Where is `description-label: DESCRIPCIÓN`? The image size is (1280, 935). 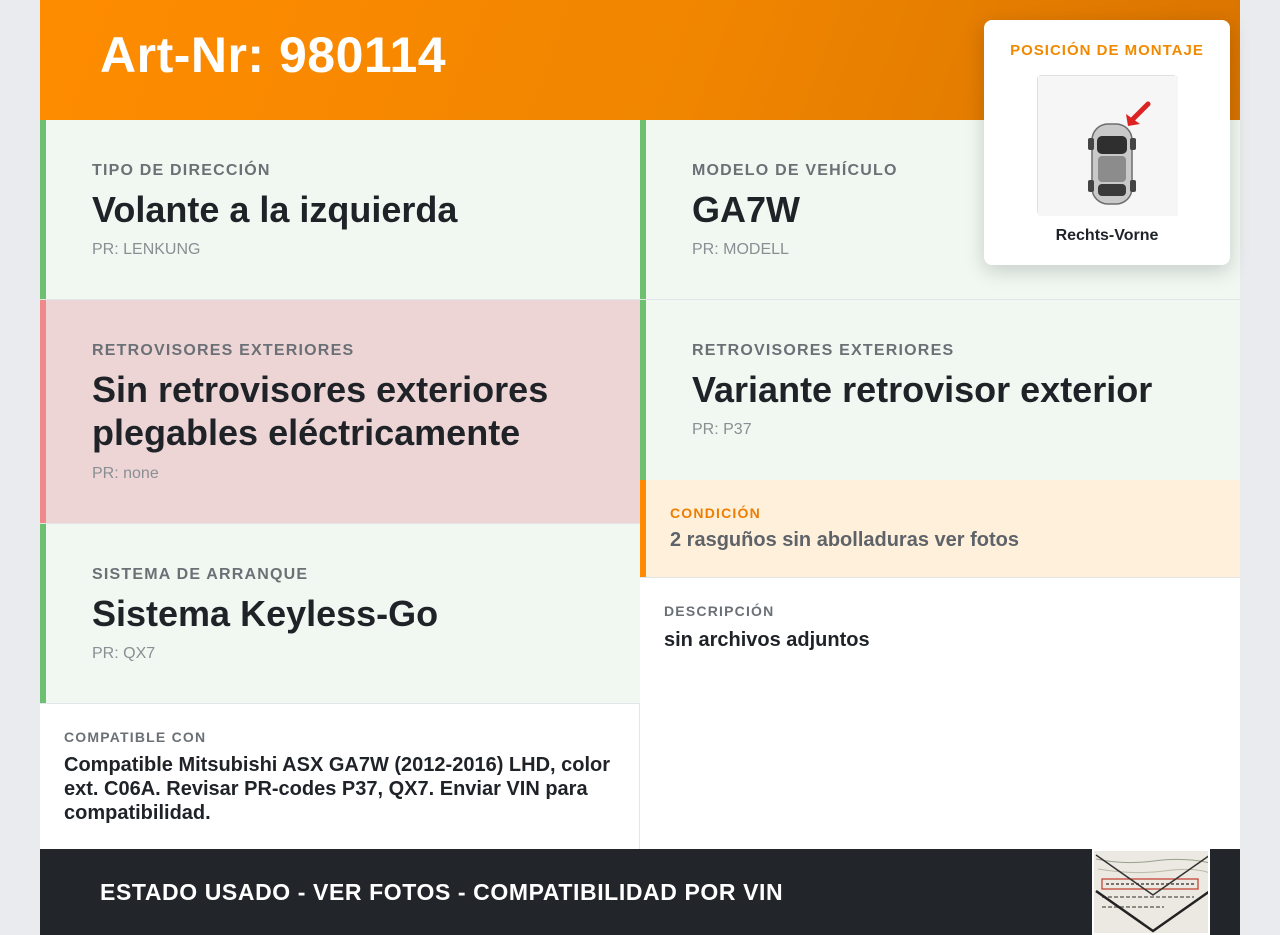
description-label: DESCRIPCIÓN is located at coordinates (719, 611).